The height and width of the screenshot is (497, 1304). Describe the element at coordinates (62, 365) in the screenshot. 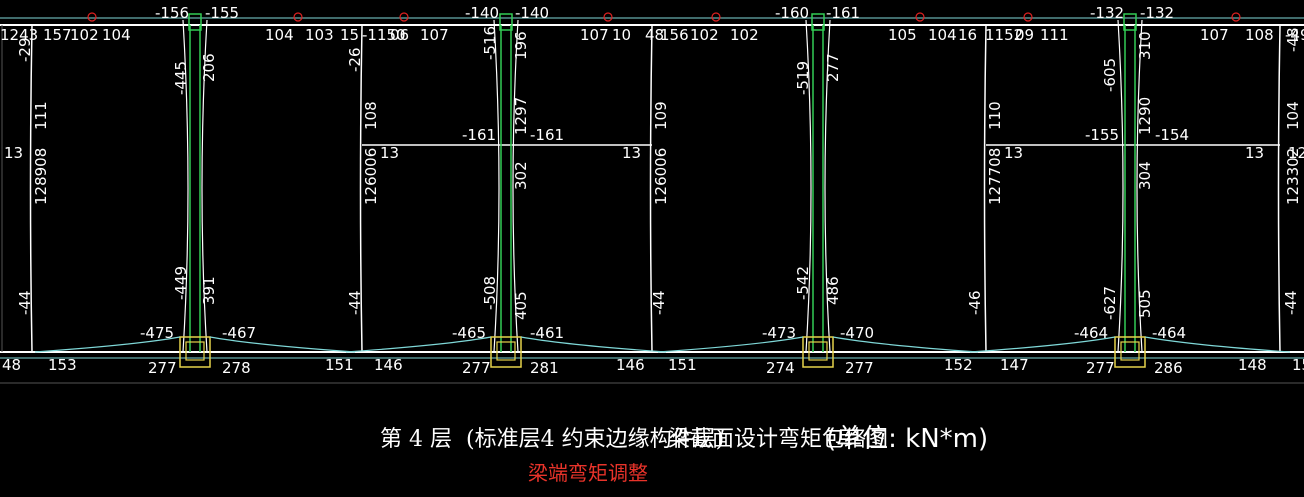

I see `bottom-edge-label: 153` at that location.